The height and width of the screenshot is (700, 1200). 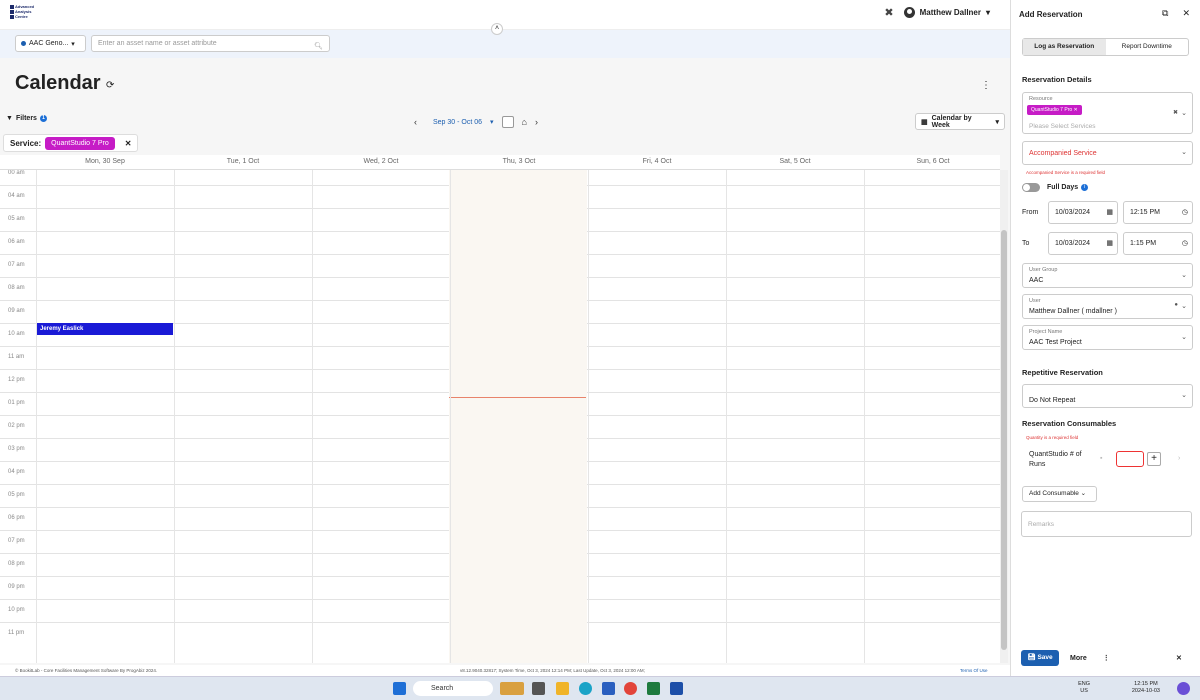 I want to click on task-view-icon, so click(x=538, y=688).